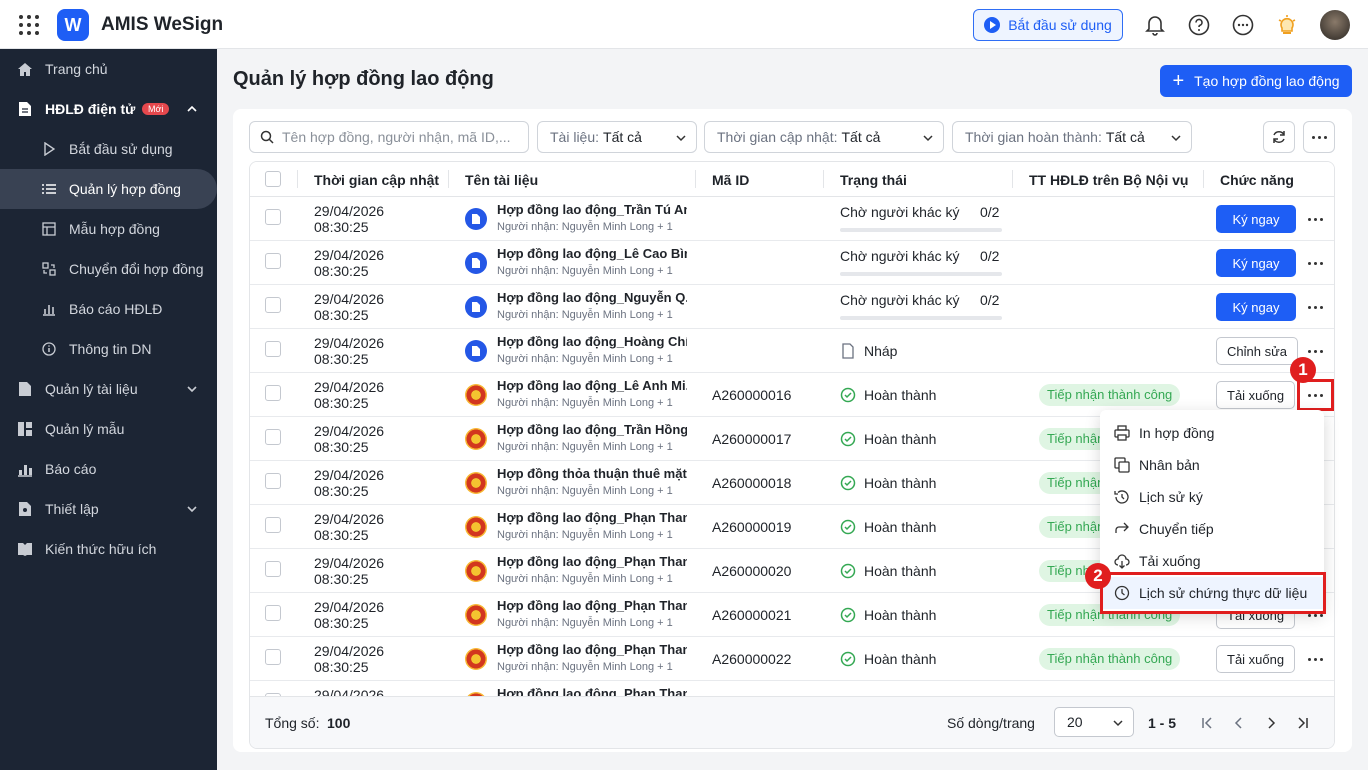 The height and width of the screenshot is (770, 1368). What do you see at coordinates (900, 300) in the screenshot?
I see `status-text: Chờ người khác ký` at bounding box center [900, 300].